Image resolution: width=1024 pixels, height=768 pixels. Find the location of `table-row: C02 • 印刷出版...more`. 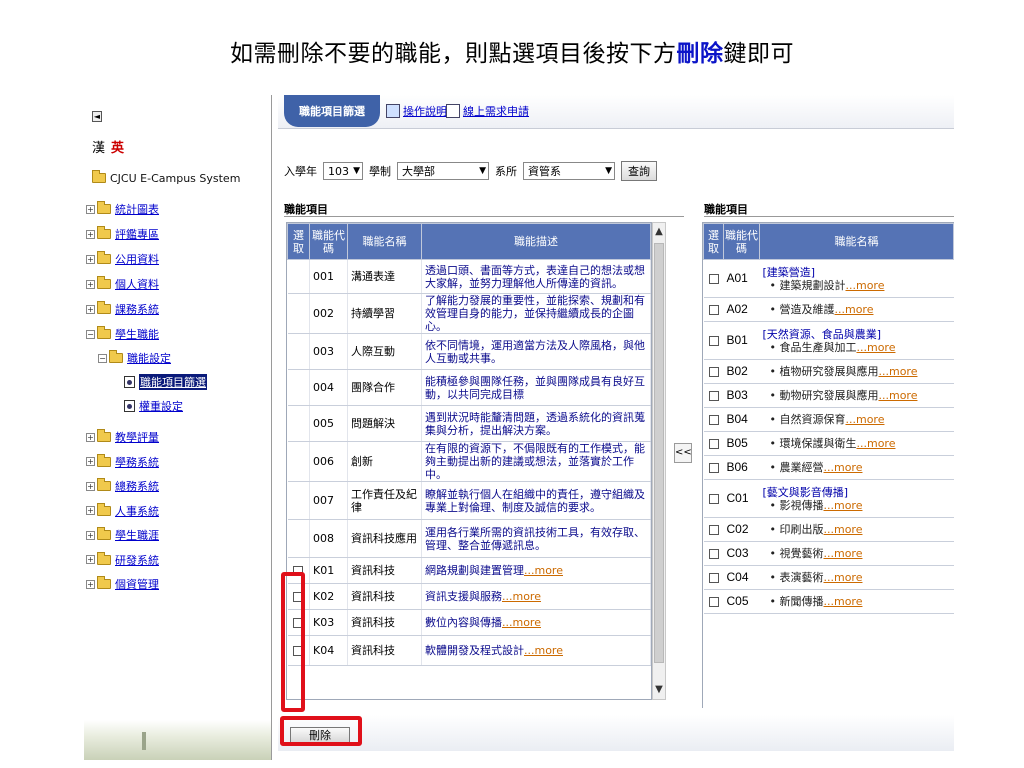

table-row: C02 • 印刷出版...more is located at coordinates (828, 529).